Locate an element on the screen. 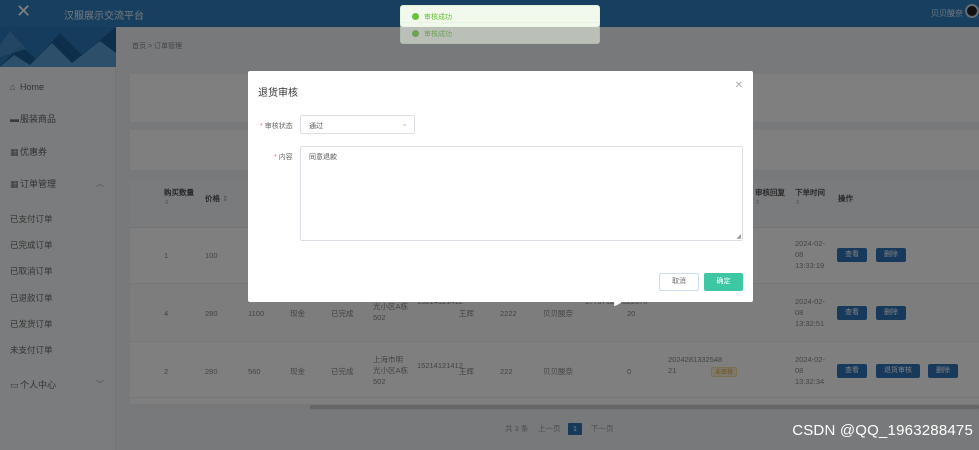  status-label: * 审核状态 is located at coordinates (276, 126).